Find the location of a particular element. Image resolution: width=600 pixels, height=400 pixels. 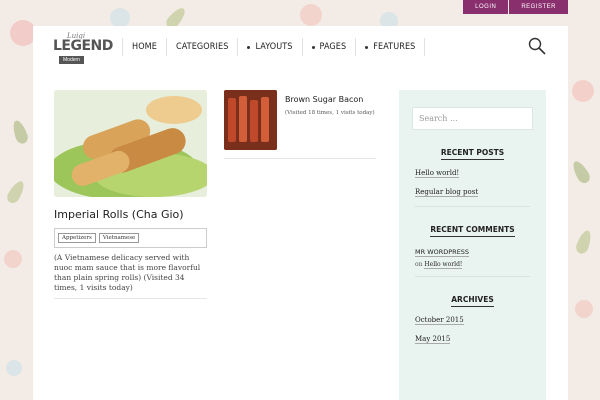

post-title: Imperial Rolls (Cha Gio) is located at coordinates (130, 215).